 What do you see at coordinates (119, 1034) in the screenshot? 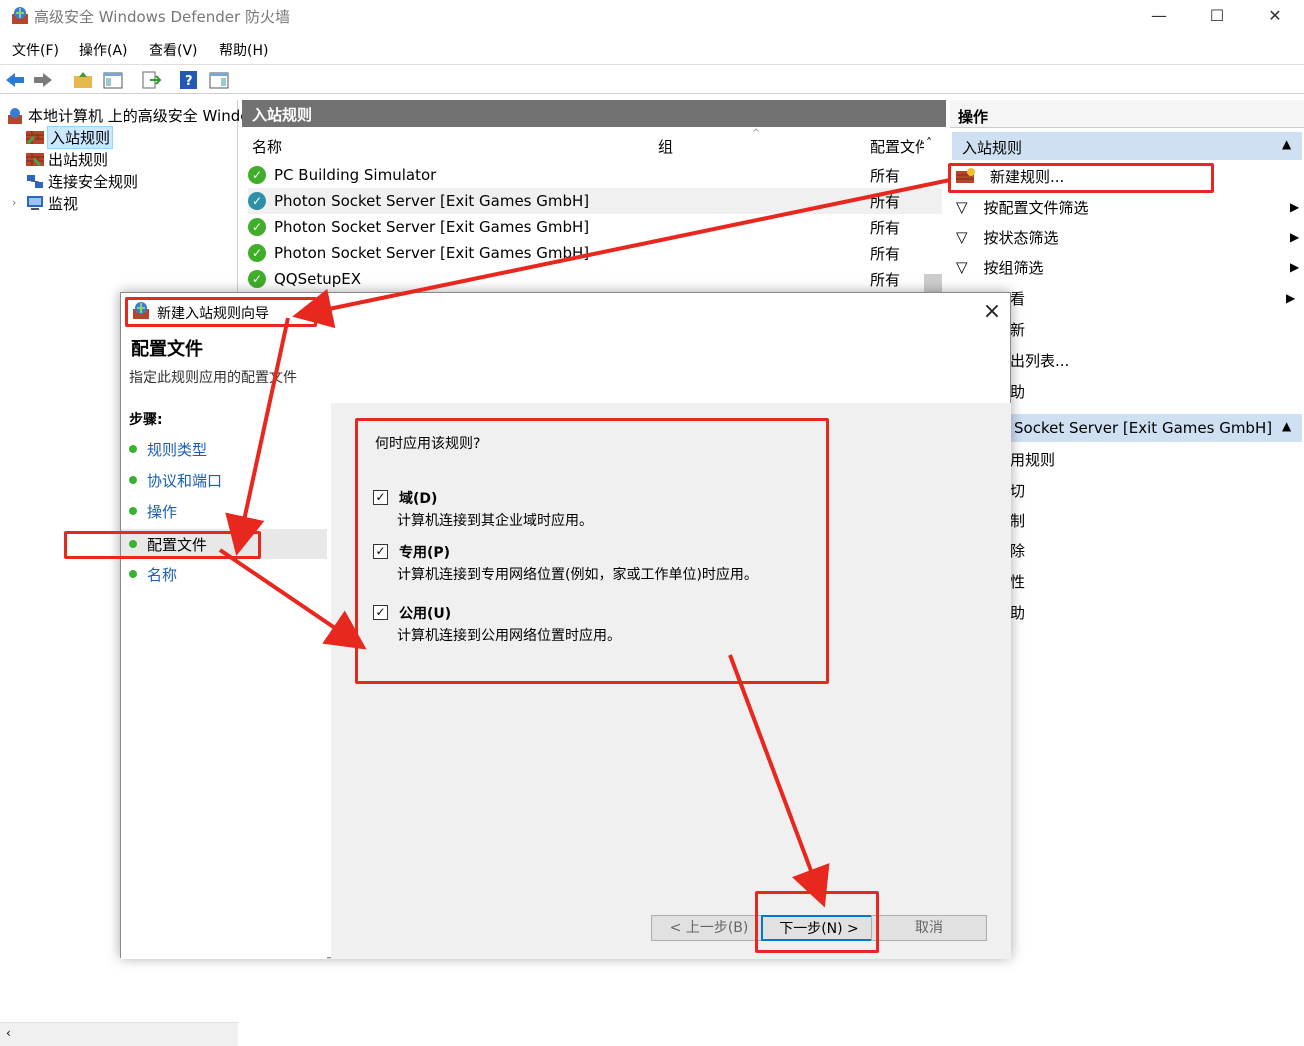
I see `tree-horizontal-scrollbar: ‹` at bounding box center [119, 1034].